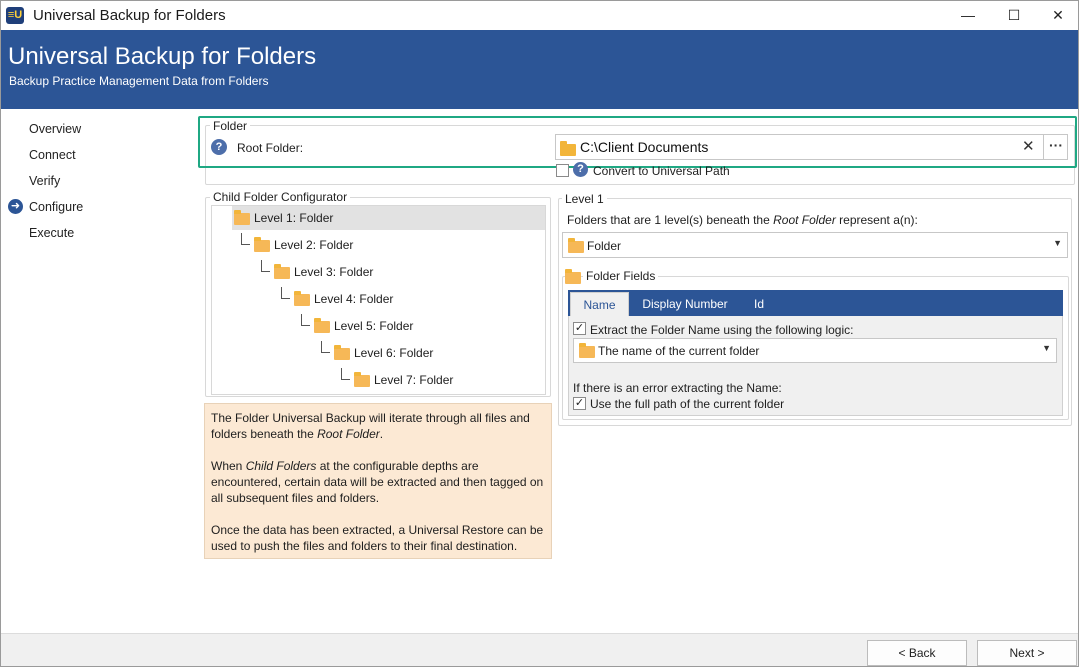 The image size is (1079, 667). What do you see at coordinates (568, 148) in the screenshot?
I see `folder-icon` at bounding box center [568, 148].